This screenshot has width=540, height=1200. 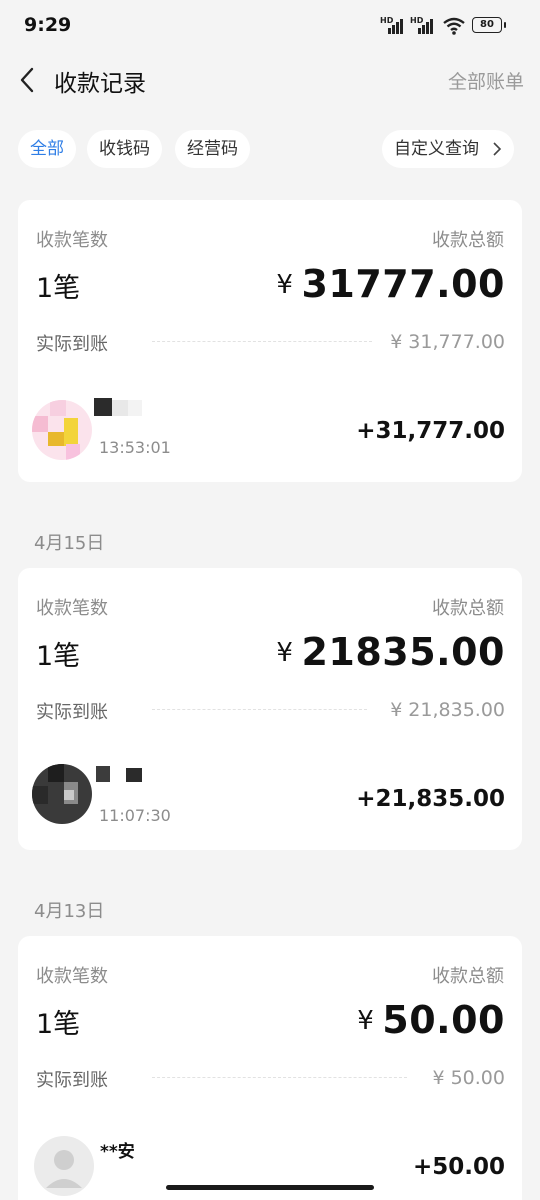 I want to click on actual-value: ¥31,777.00, so click(x=447, y=342).